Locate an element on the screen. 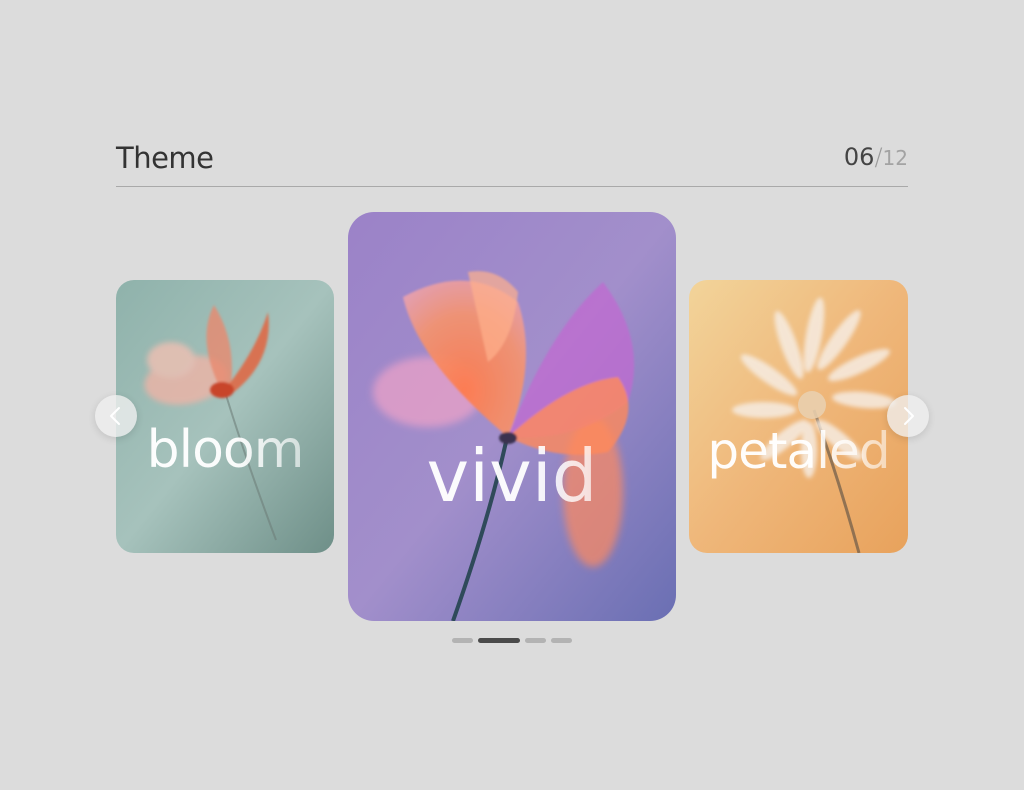  card-word: petaled is located at coordinates (798, 451).